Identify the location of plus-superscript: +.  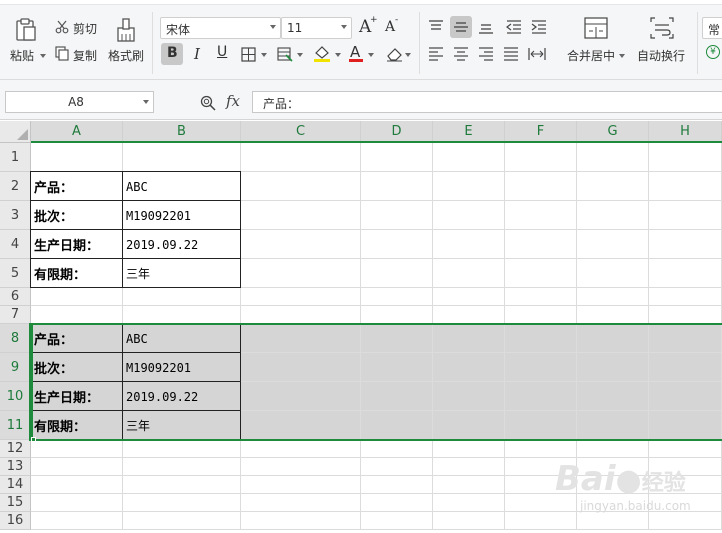
(374, 20).